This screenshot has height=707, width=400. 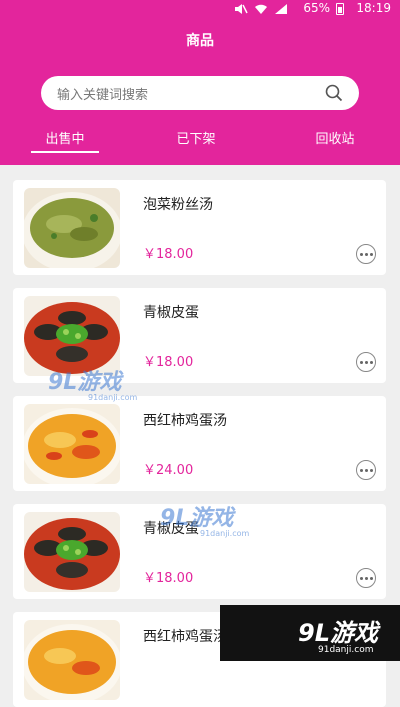 I want to click on mute-icon, so click(x=241, y=9).